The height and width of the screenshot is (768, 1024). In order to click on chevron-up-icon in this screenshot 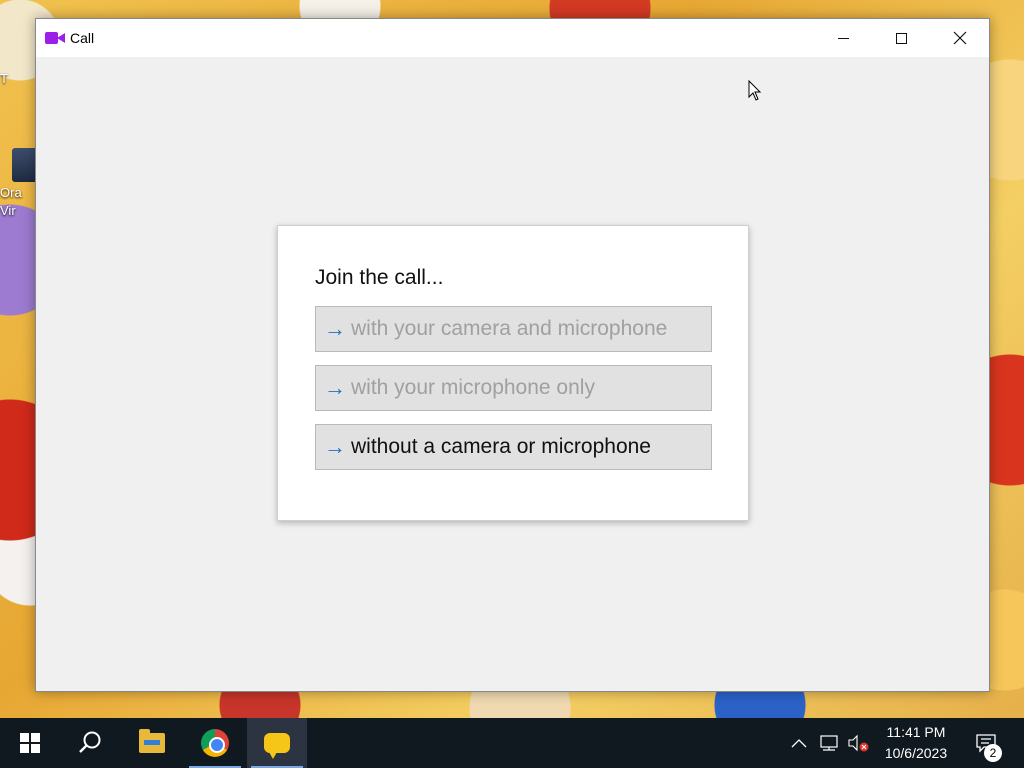, I will do `click(799, 743)`.